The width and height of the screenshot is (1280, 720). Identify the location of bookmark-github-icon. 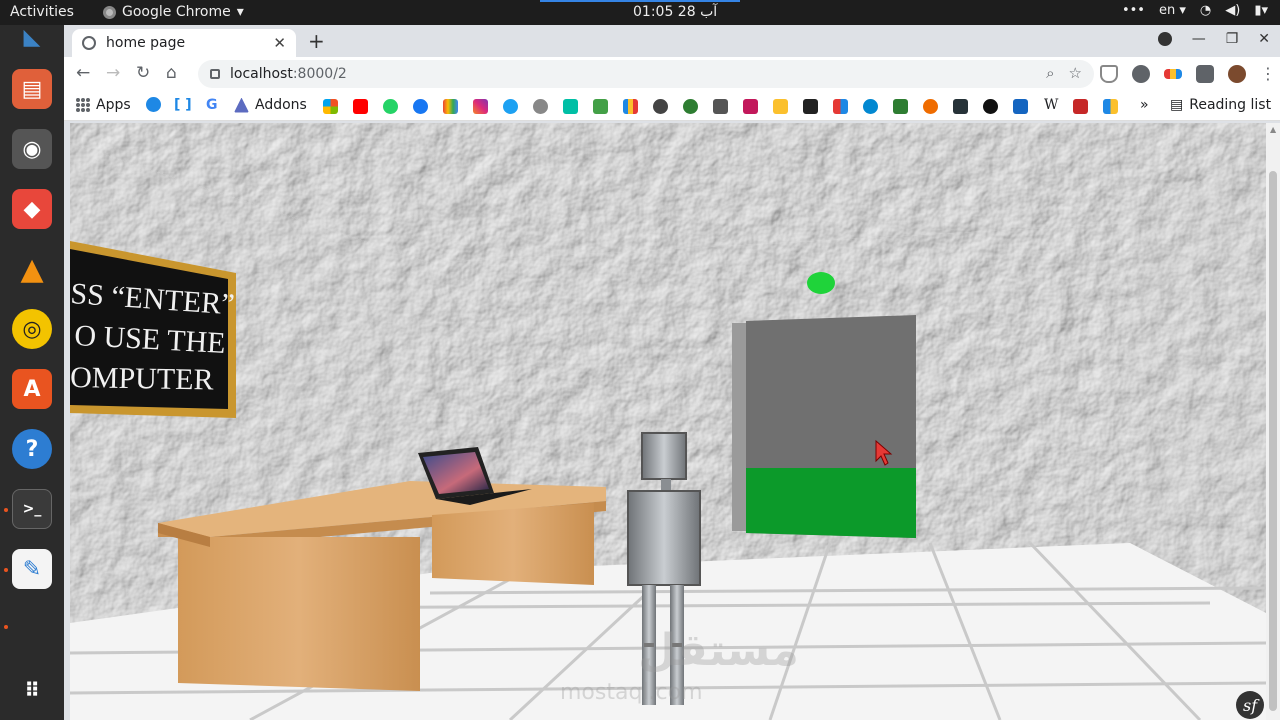
(990, 106).